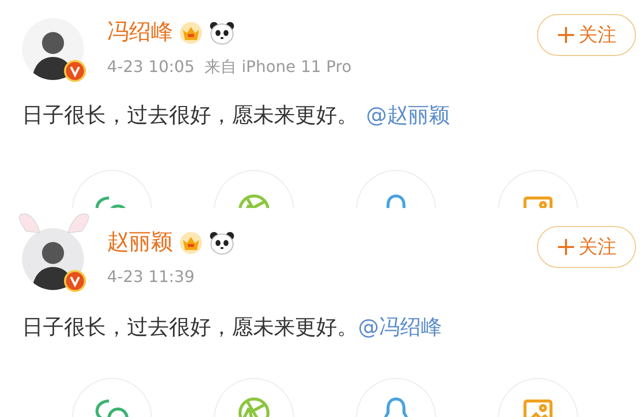 Image resolution: width=641 pixels, height=417 pixels. I want to click on post-source: 来自 iPhone 11 Pro, so click(278, 67).